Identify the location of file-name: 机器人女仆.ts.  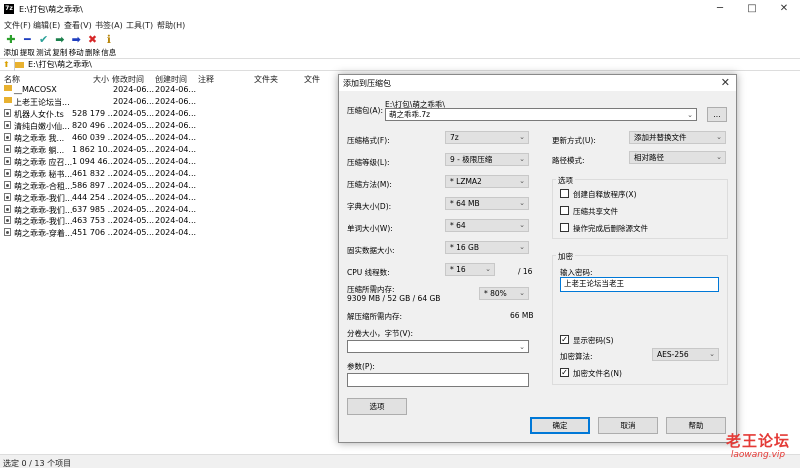
(39, 114).